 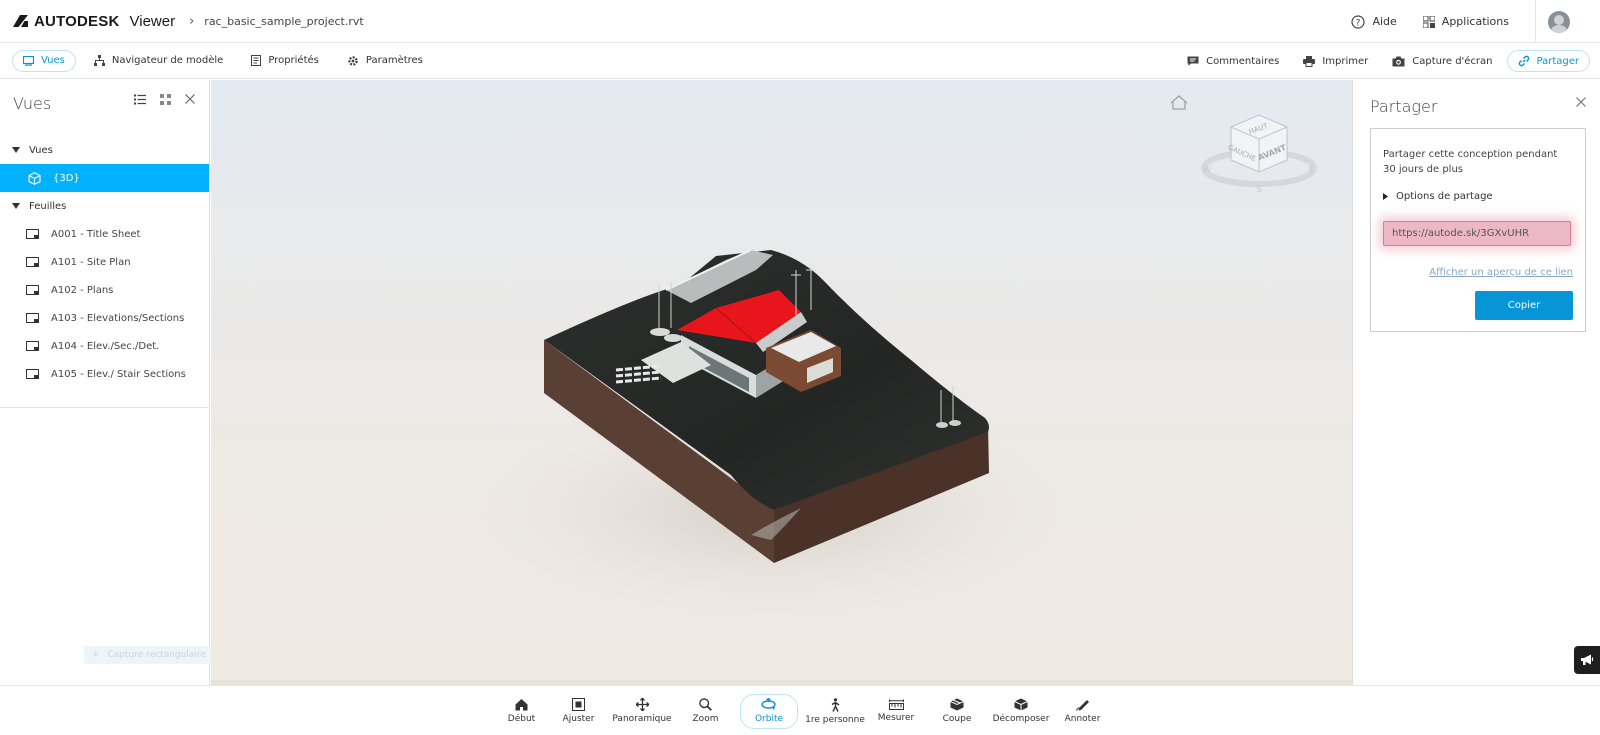 I want to click on announcement-button, so click(x=1587, y=660).